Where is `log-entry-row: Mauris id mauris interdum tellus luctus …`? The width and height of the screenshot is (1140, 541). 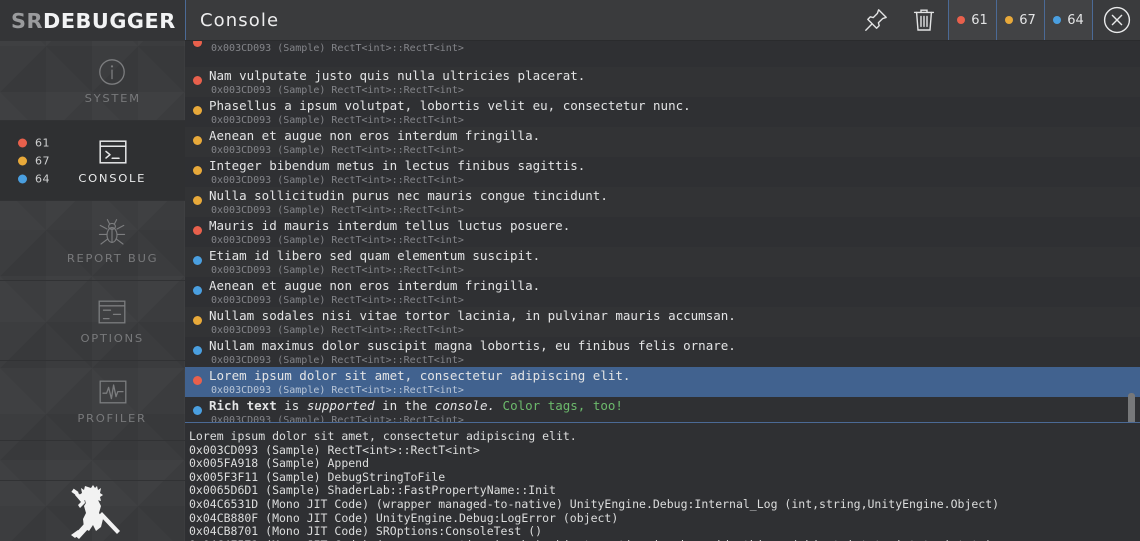 log-entry-row: Mauris id mauris interdum tellus luctus … is located at coordinates (662, 232).